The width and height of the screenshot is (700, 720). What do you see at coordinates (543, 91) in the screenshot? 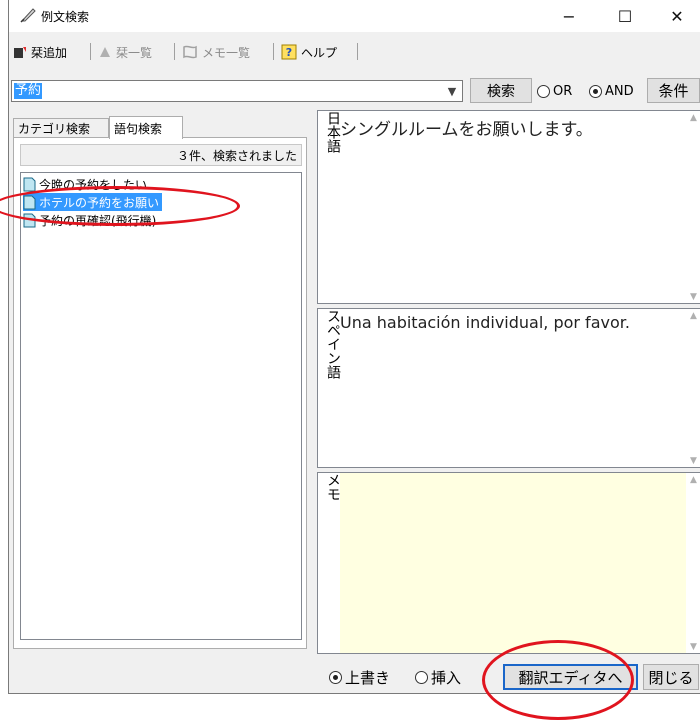
I see `or-radio-circle` at bounding box center [543, 91].